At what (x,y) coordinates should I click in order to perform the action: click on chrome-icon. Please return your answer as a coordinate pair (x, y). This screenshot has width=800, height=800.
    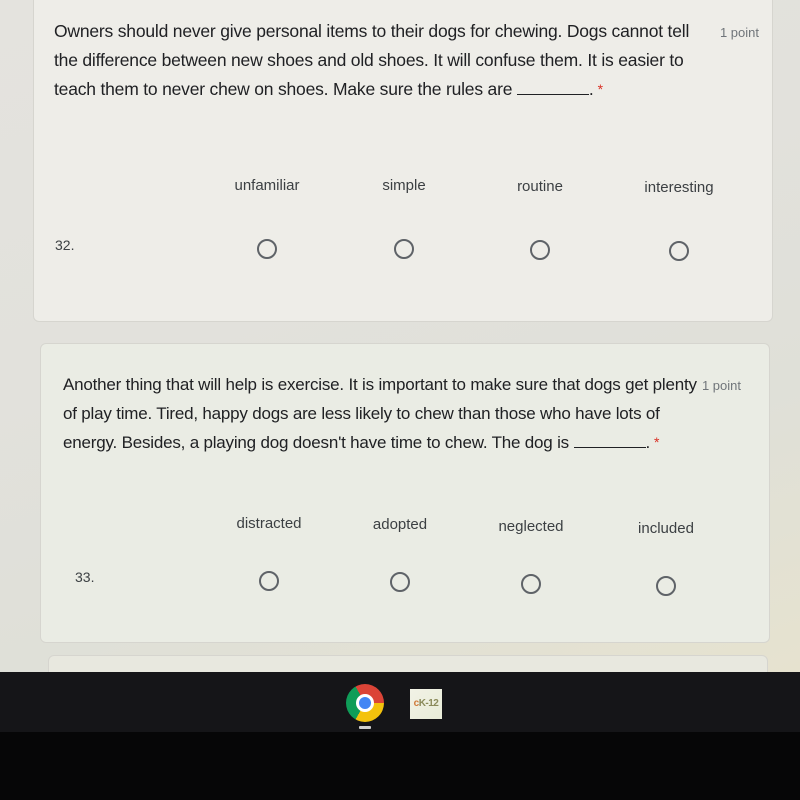
    Looking at the image, I should click on (365, 703).